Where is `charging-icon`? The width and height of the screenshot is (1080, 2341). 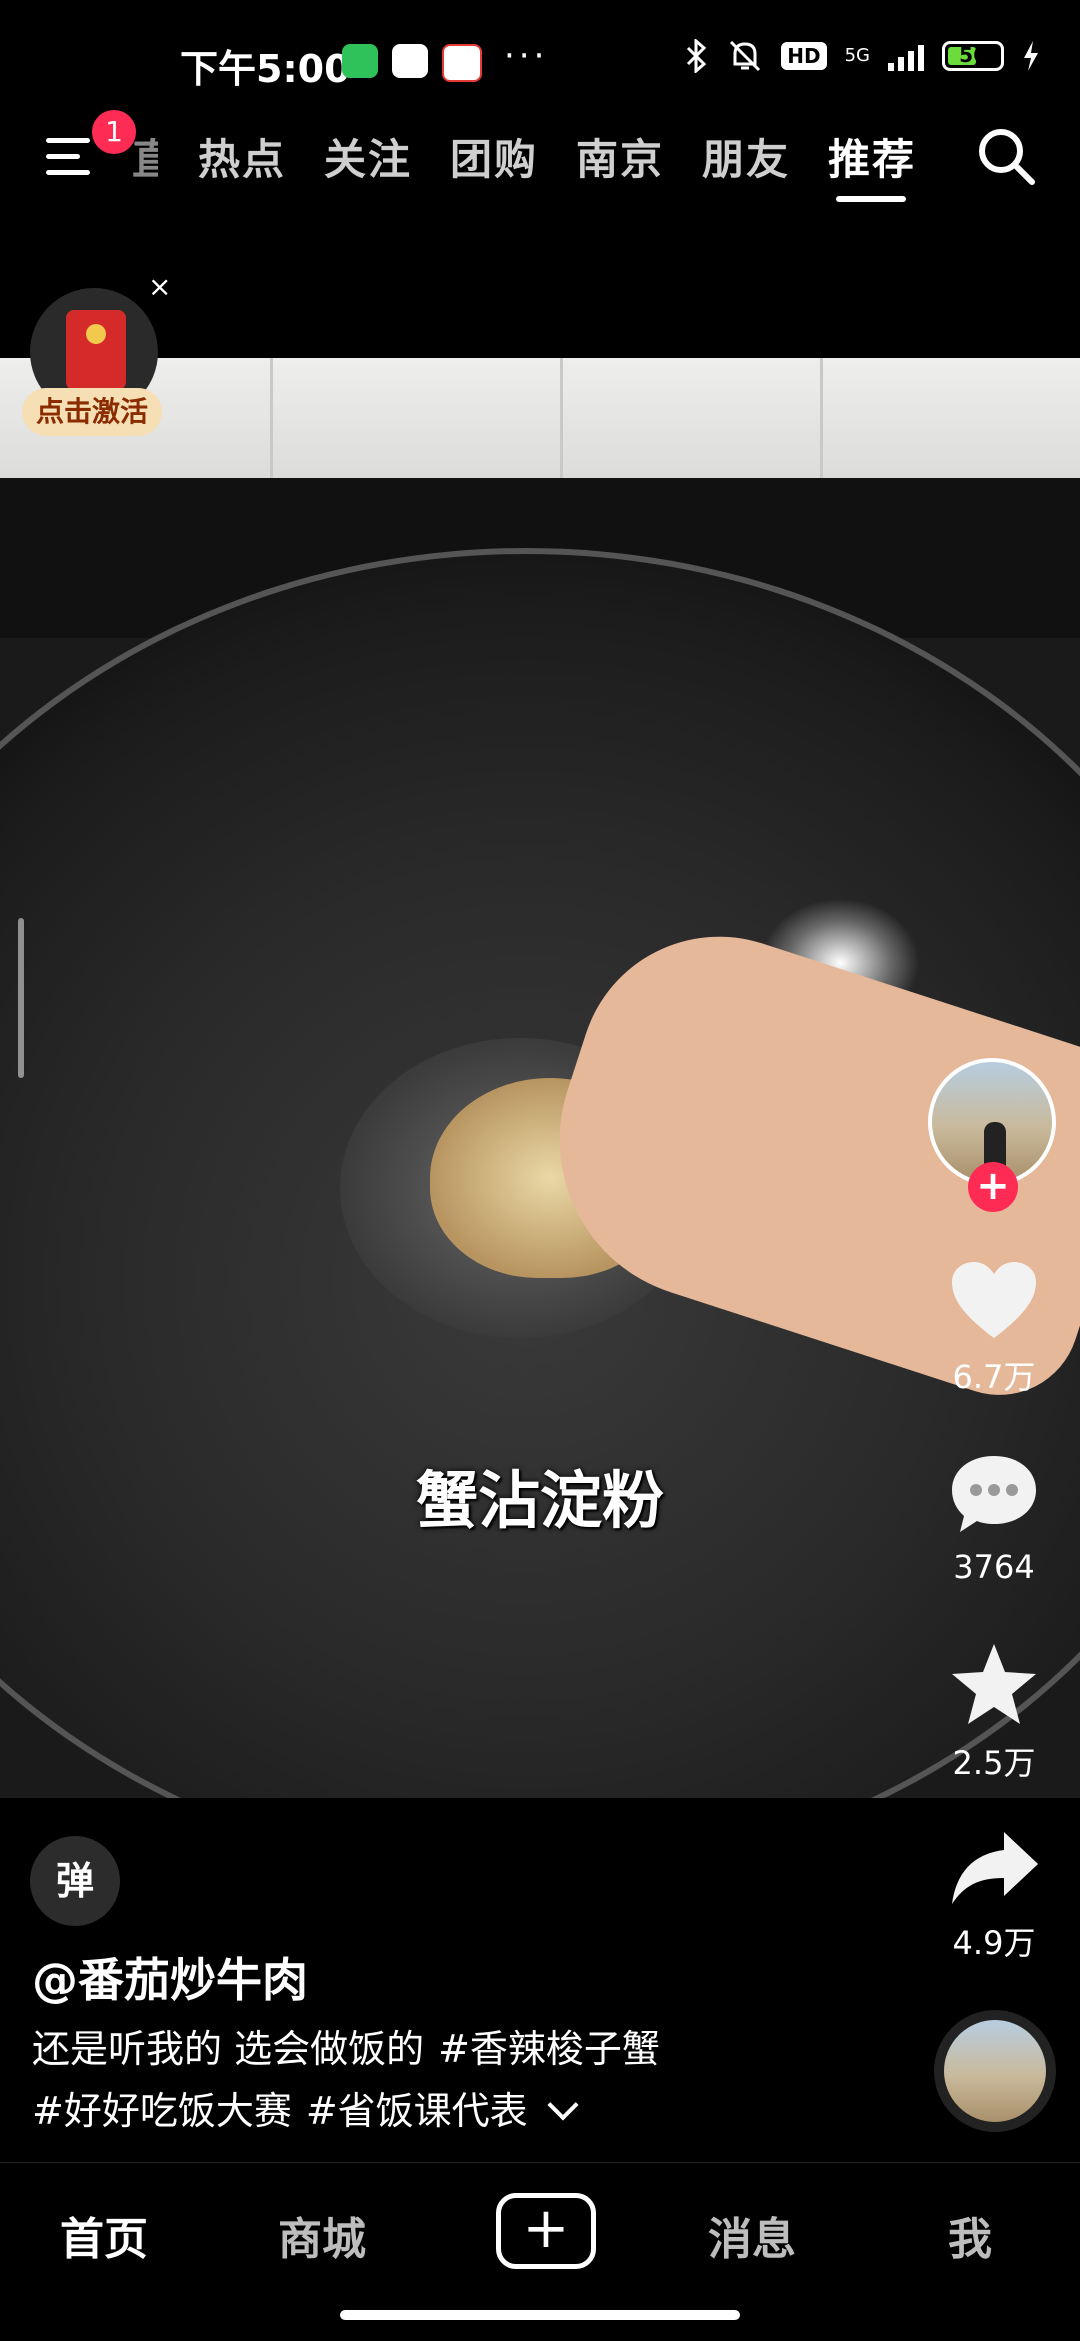
charging-icon is located at coordinates (1031, 56).